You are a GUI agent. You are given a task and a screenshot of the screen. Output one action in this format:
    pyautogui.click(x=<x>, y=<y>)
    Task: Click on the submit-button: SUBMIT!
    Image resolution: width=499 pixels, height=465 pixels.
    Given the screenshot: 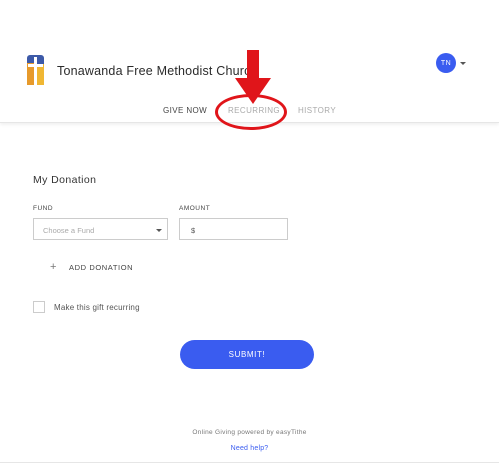 What is the action you would take?
    pyautogui.click(x=247, y=354)
    